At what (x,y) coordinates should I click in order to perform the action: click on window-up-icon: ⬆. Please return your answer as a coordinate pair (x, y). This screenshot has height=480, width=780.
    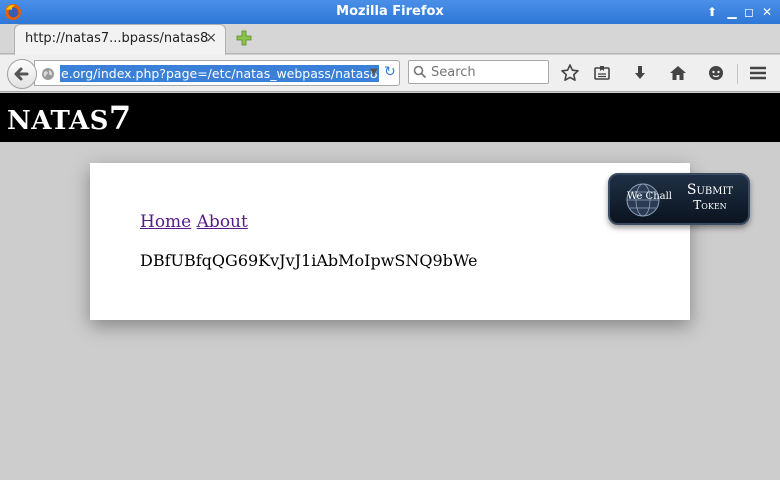
    Looking at the image, I should click on (712, 12).